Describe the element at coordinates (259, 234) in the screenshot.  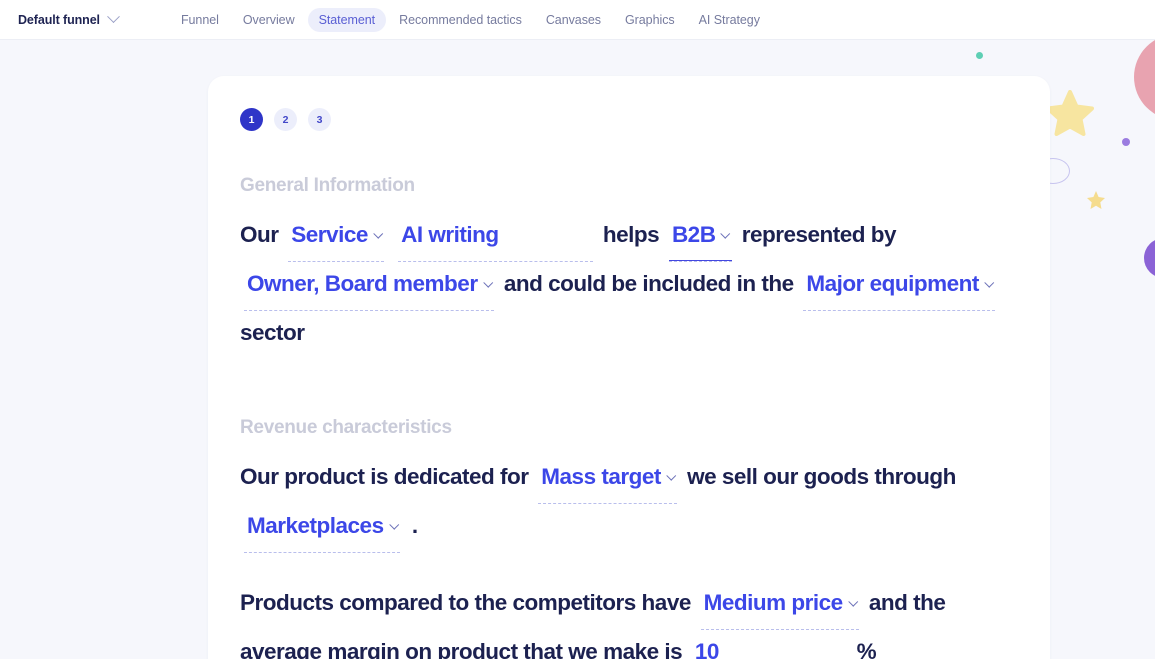
I see `static-text-our: Our` at that location.